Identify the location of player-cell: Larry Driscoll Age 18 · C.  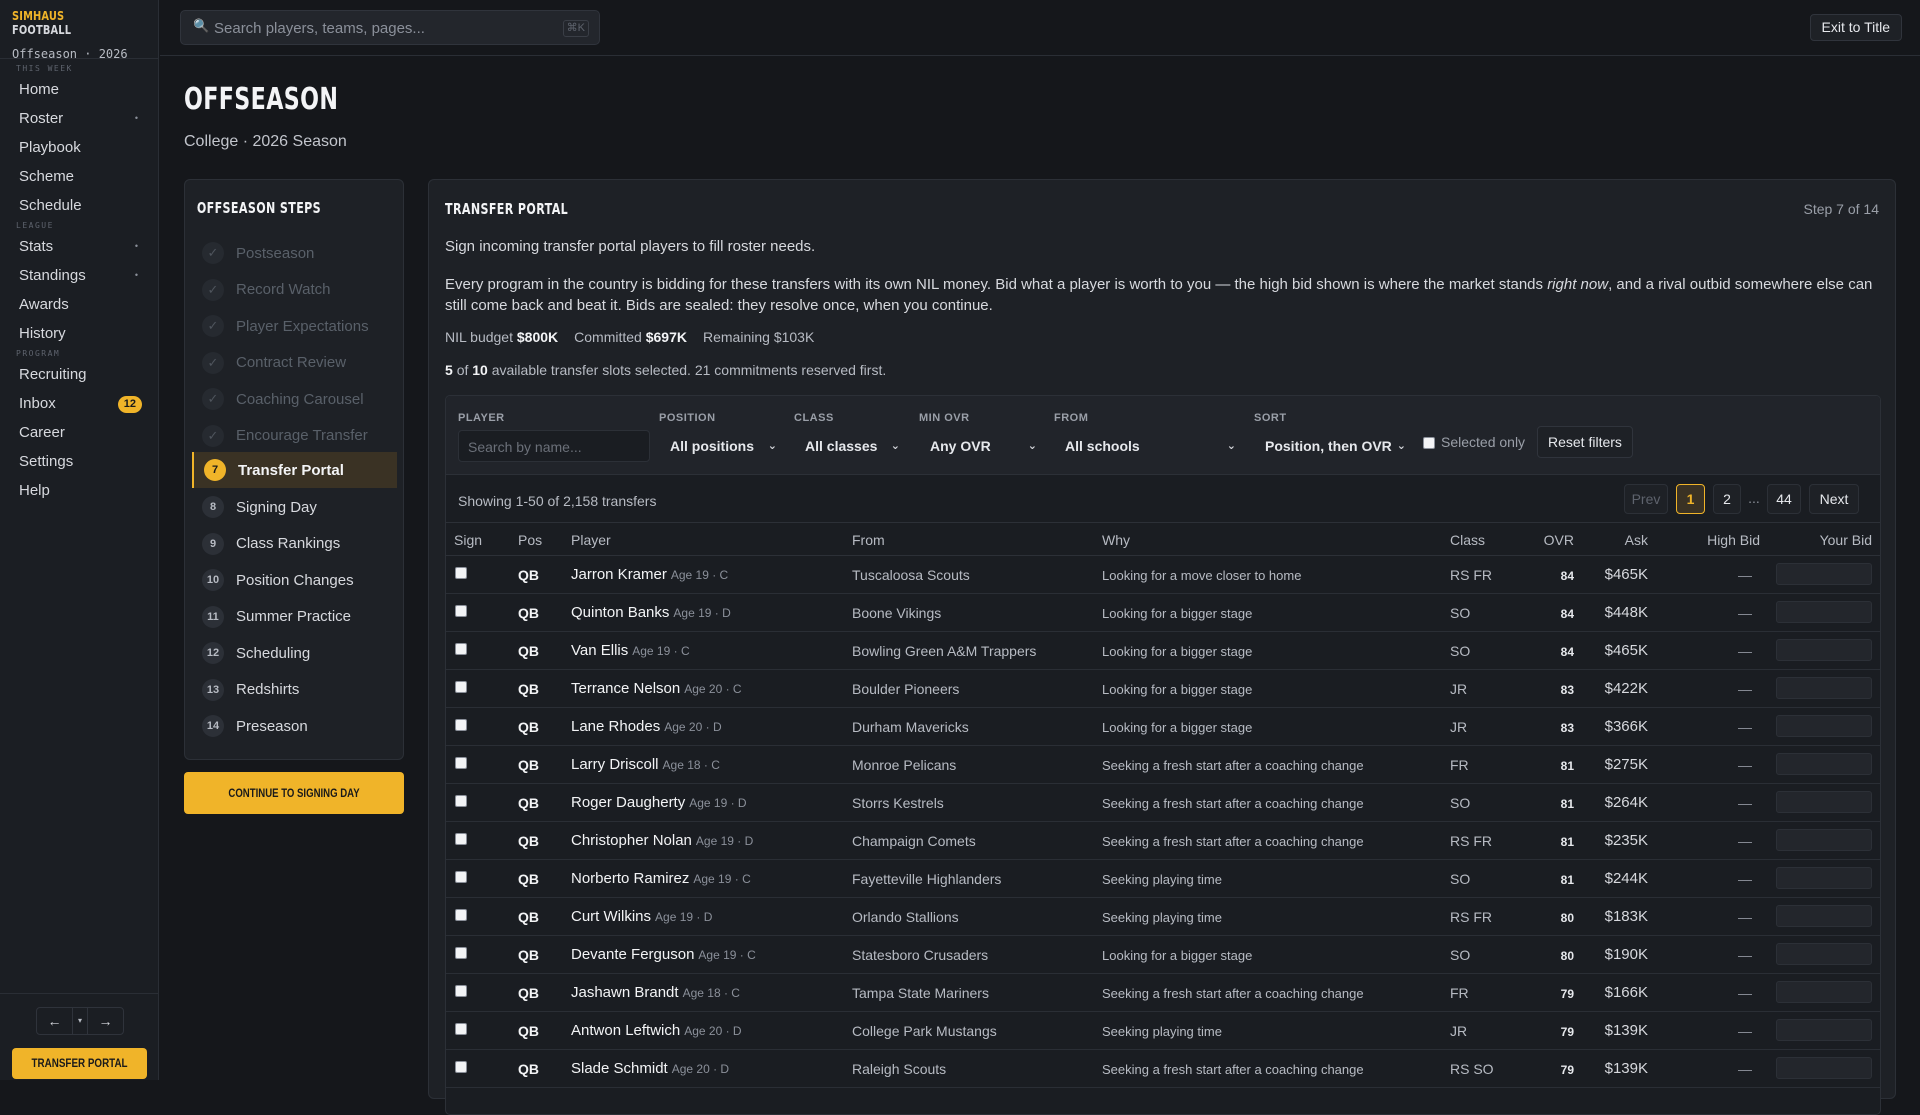
(645, 764).